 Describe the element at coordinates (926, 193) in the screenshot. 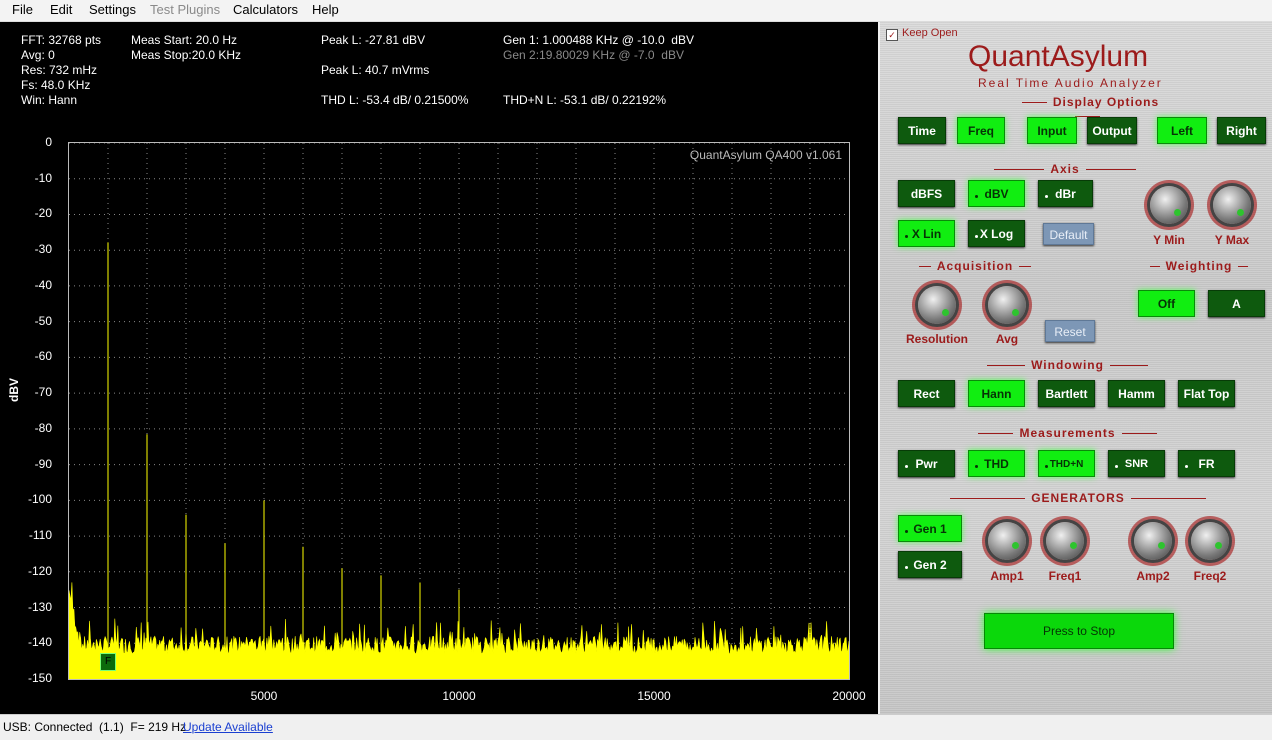

I see `dbfs-button: dBFS` at that location.